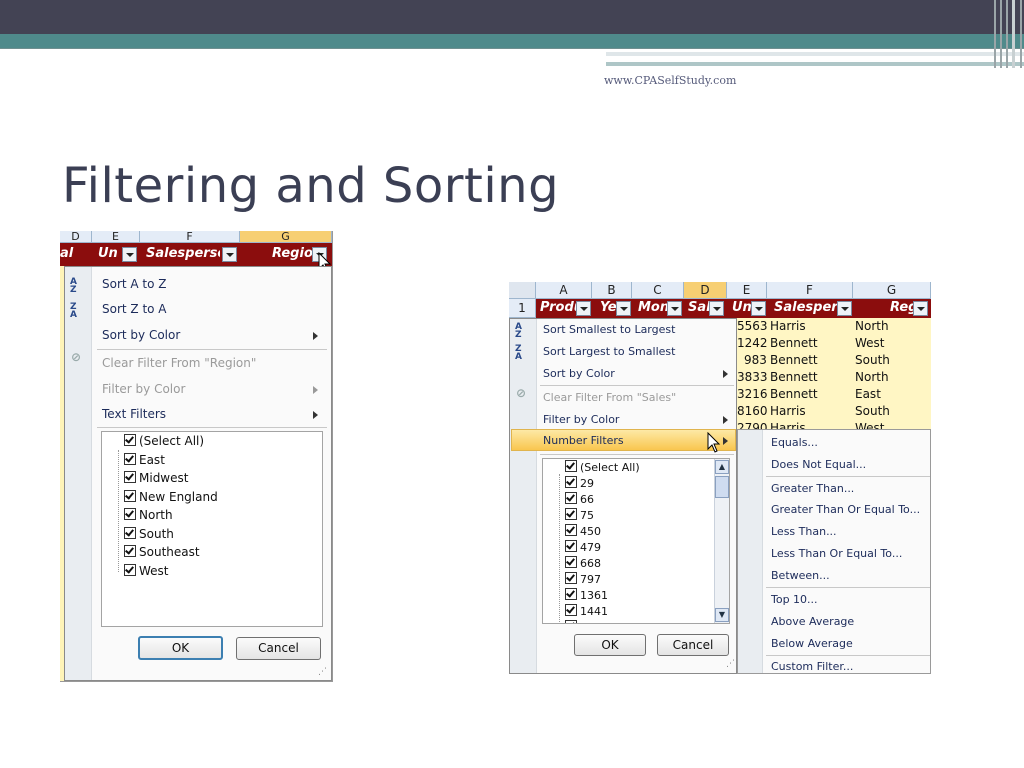  What do you see at coordinates (586, 621) in the screenshot?
I see `checkbox-1450: 1450` at bounding box center [586, 621].